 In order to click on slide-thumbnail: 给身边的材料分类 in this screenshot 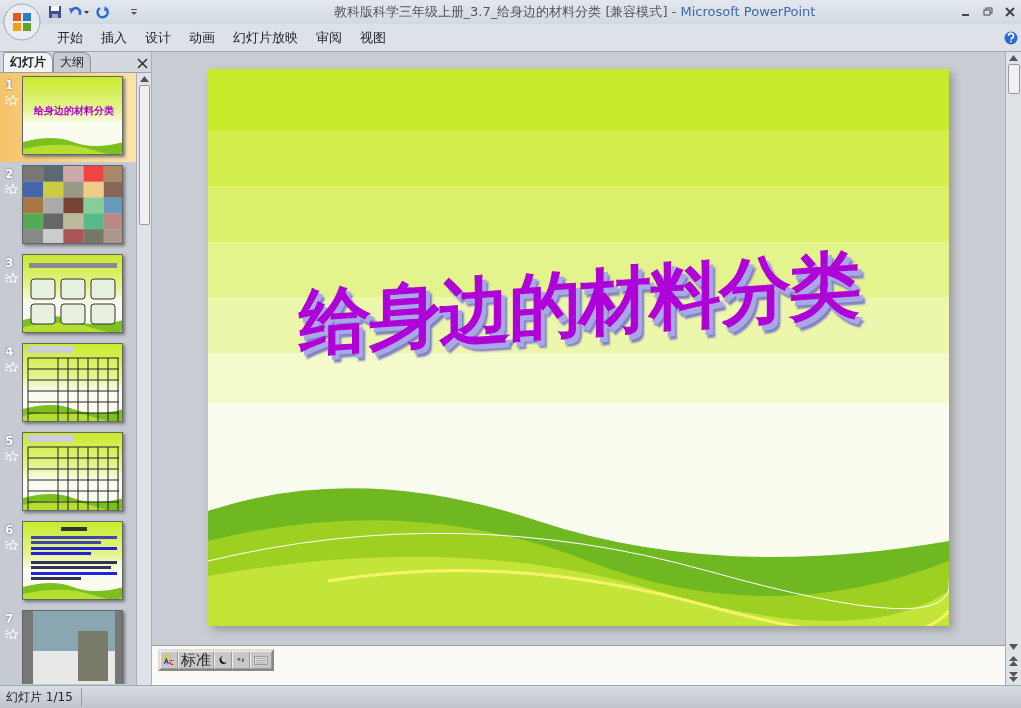, I will do `click(72, 115)`.